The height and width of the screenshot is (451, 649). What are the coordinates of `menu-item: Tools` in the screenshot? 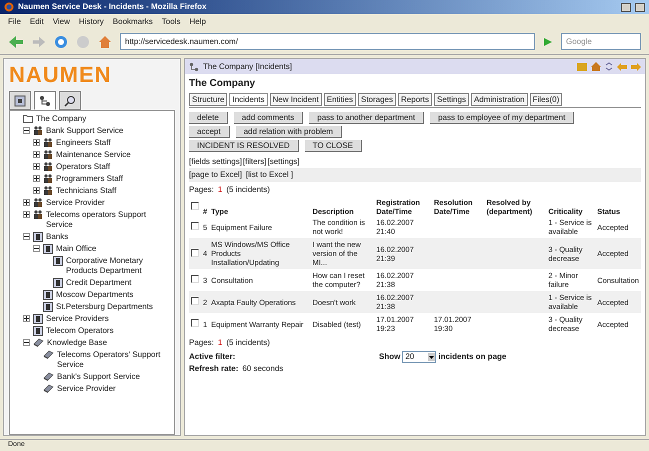 It's located at (171, 22).